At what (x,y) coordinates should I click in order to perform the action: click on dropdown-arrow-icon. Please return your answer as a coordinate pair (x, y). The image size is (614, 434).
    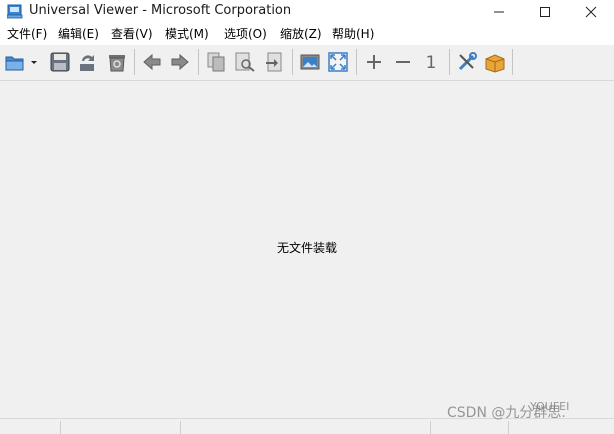
    Looking at the image, I should click on (34, 62).